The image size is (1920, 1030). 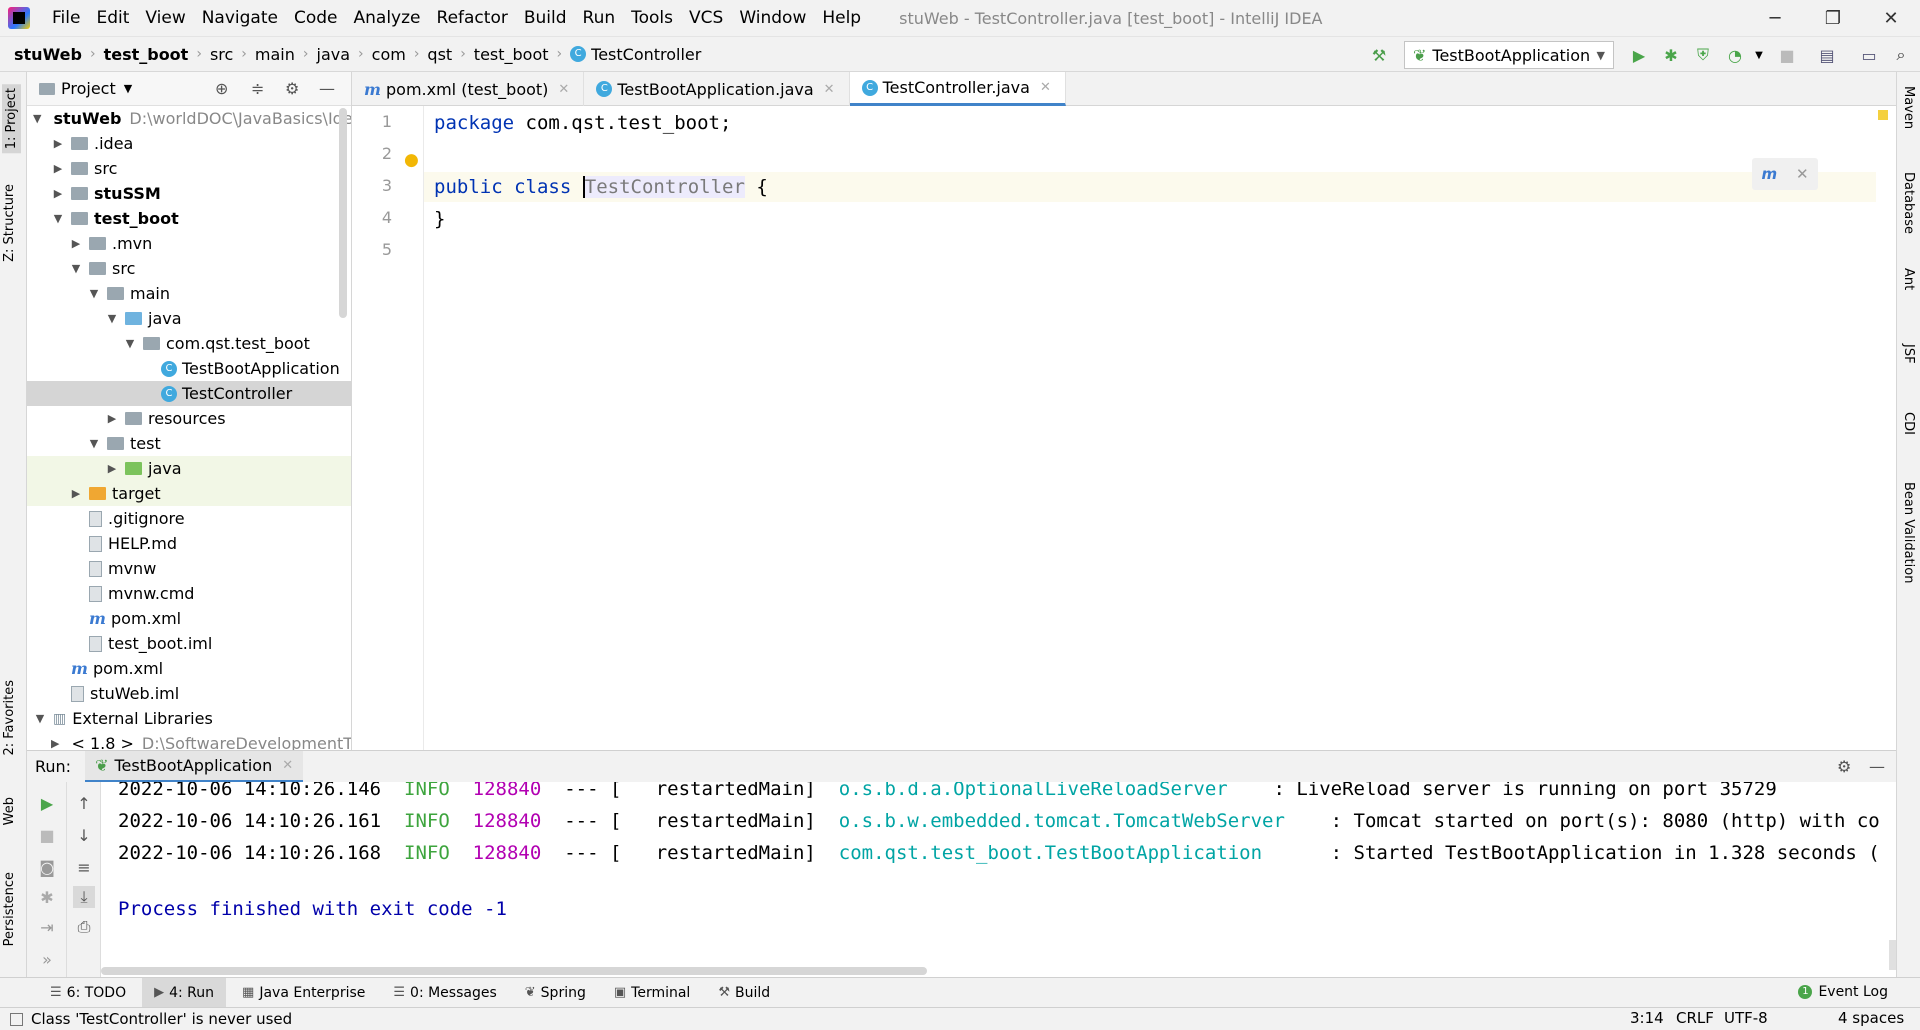 I want to click on file-encoding: UTF-8, so click(x=1746, y=1018).